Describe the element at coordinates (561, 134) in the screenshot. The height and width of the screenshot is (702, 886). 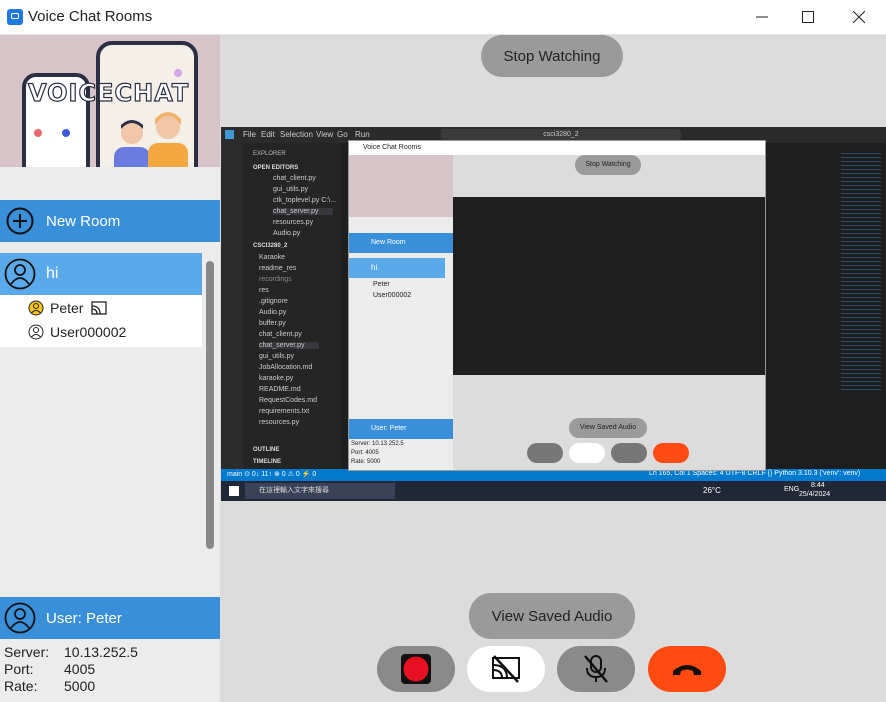
I see `vscode-search: csci3280_2` at that location.